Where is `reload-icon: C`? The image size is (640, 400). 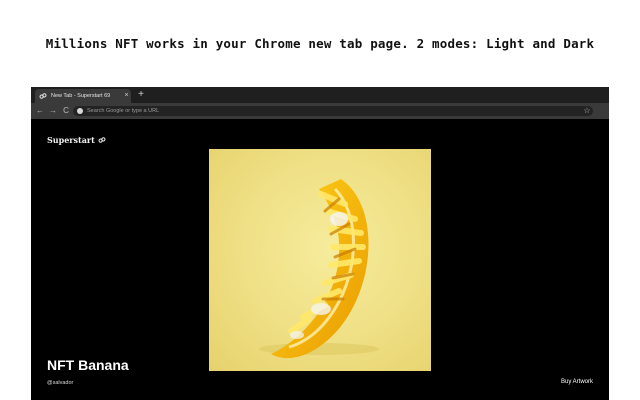 reload-icon: C is located at coordinates (66, 111).